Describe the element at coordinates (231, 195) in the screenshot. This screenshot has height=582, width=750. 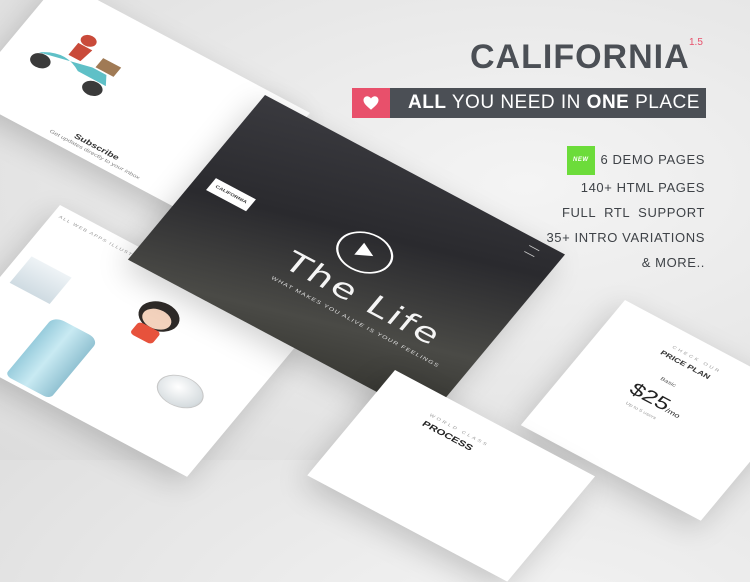
I see `hero-logo: CALIFORNIA` at that location.